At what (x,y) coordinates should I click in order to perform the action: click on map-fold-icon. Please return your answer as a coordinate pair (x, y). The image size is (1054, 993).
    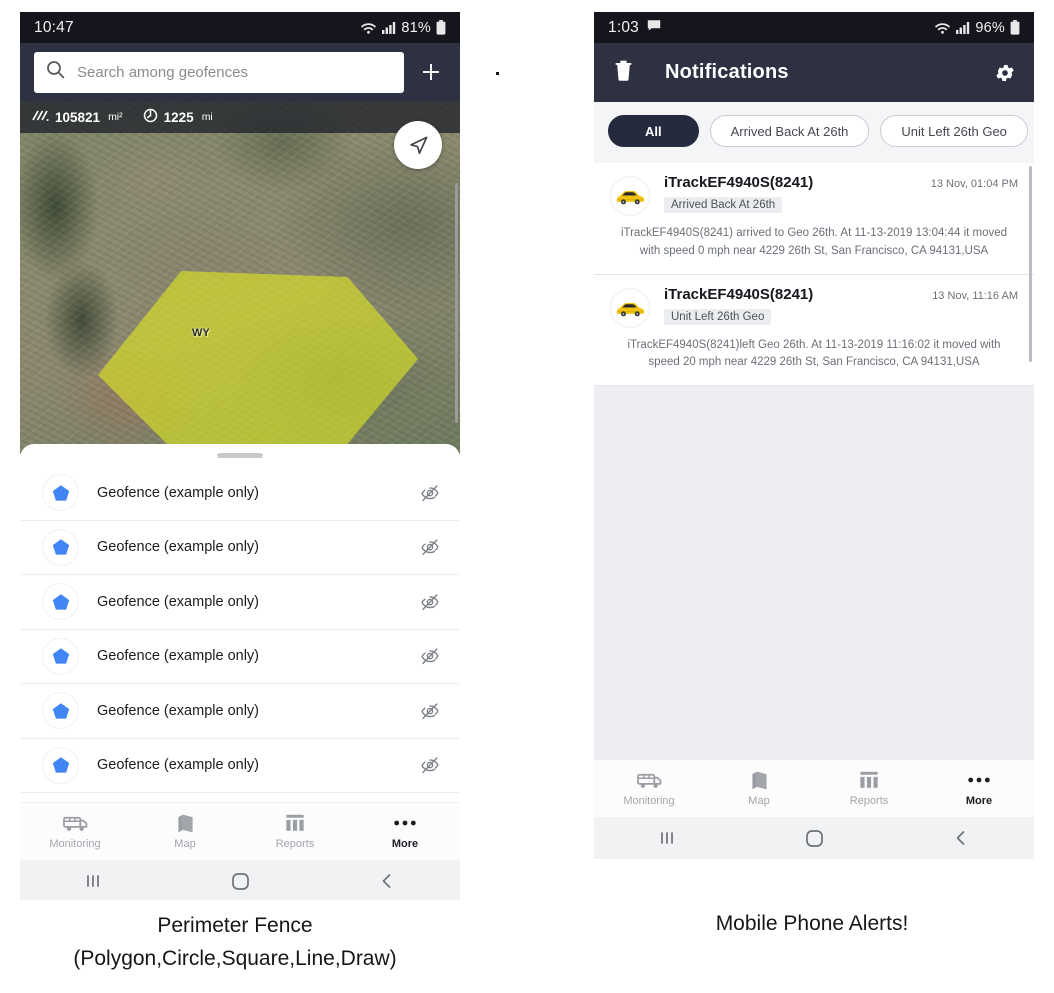
    Looking at the image, I should click on (185, 823).